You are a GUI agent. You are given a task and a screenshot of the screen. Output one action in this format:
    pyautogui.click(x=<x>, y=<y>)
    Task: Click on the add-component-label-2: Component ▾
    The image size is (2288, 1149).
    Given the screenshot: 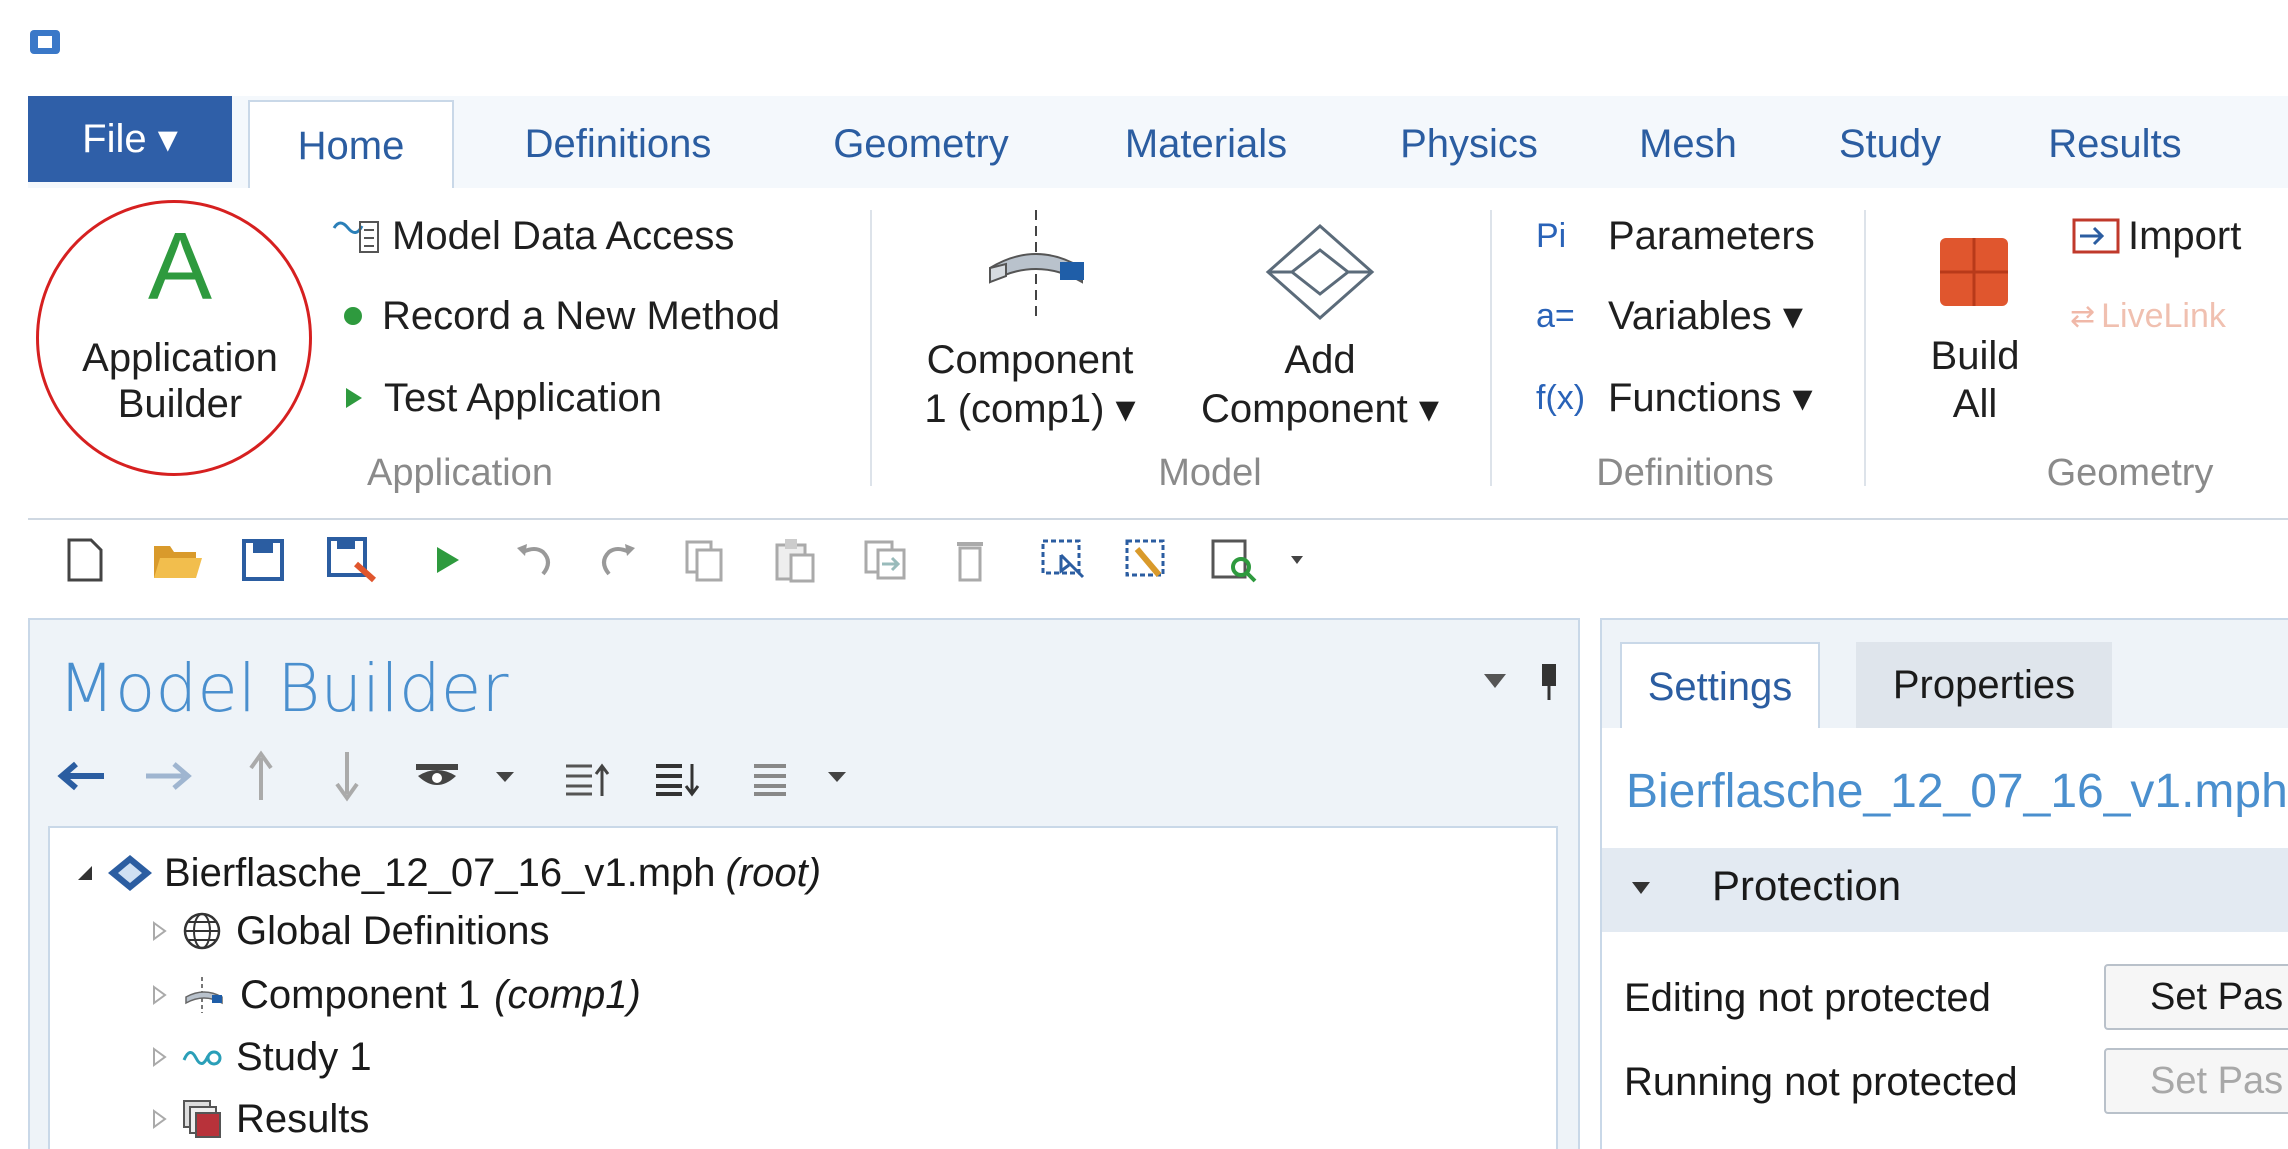 What is the action you would take?
    pyautogui.click(x=1320, y=409)
    